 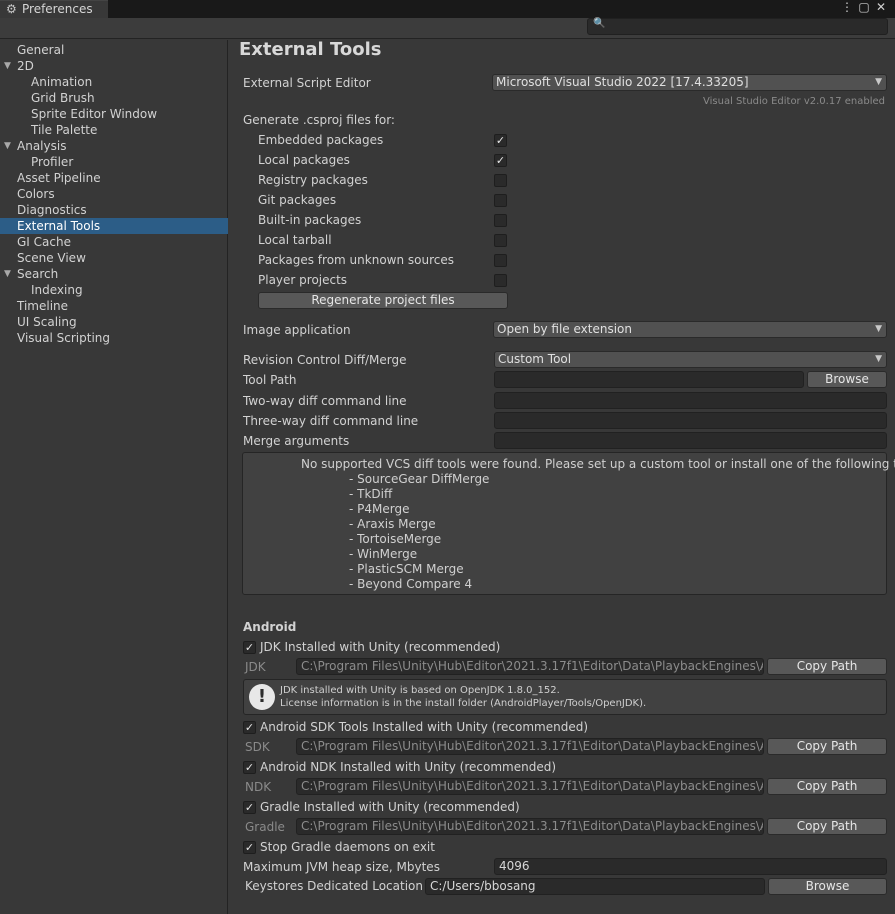 I want to click on csproj-heading: Generate .csproj files for:, so click(x=319, y=120).